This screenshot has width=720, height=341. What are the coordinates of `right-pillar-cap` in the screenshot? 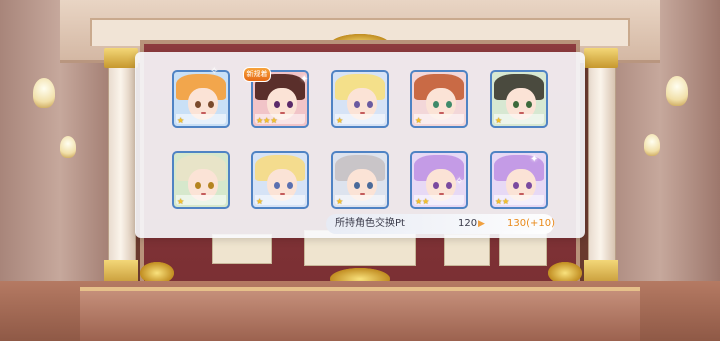 It's located at (601, 58).